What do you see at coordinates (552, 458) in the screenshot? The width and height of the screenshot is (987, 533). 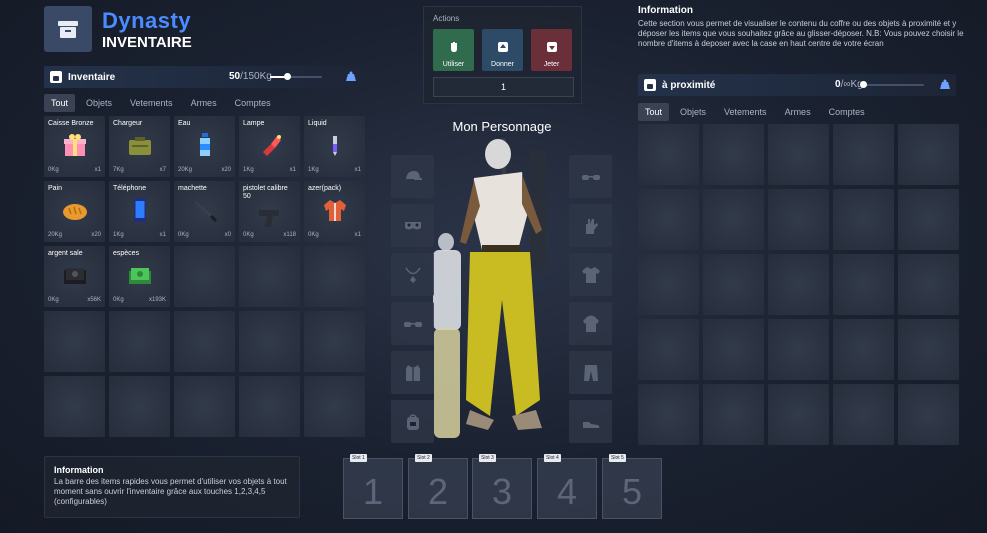 I see `hotbar-slot-label: Slot 4` at bounding box center [552, 458].